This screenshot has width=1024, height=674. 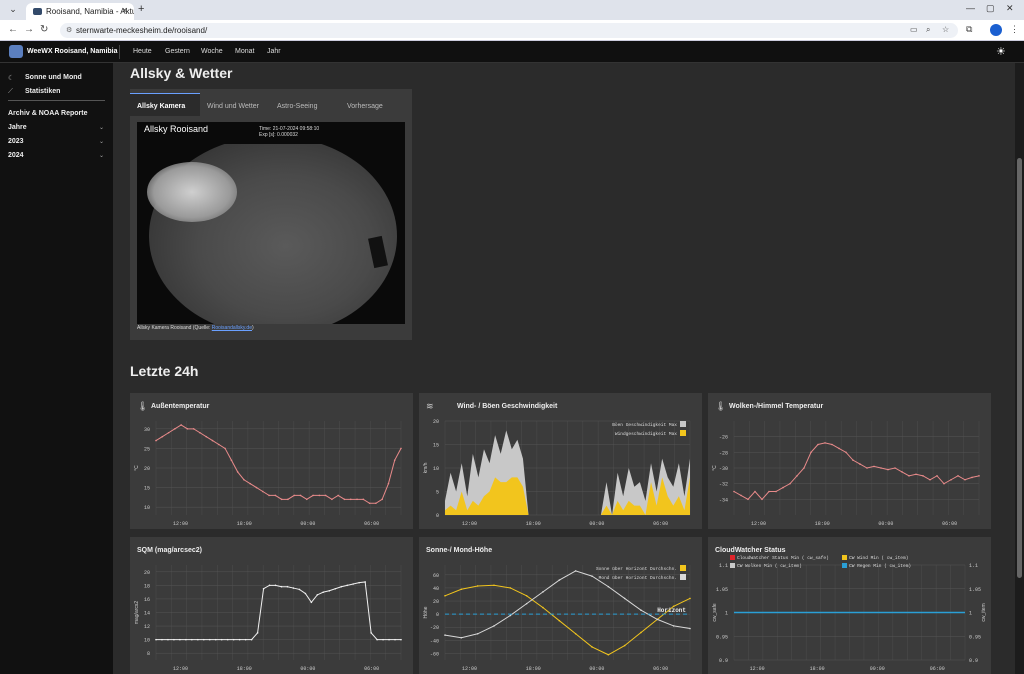 I want to click on sidebar-item-sun-moon: Sonne und Mond, so click(x=53, y=77).